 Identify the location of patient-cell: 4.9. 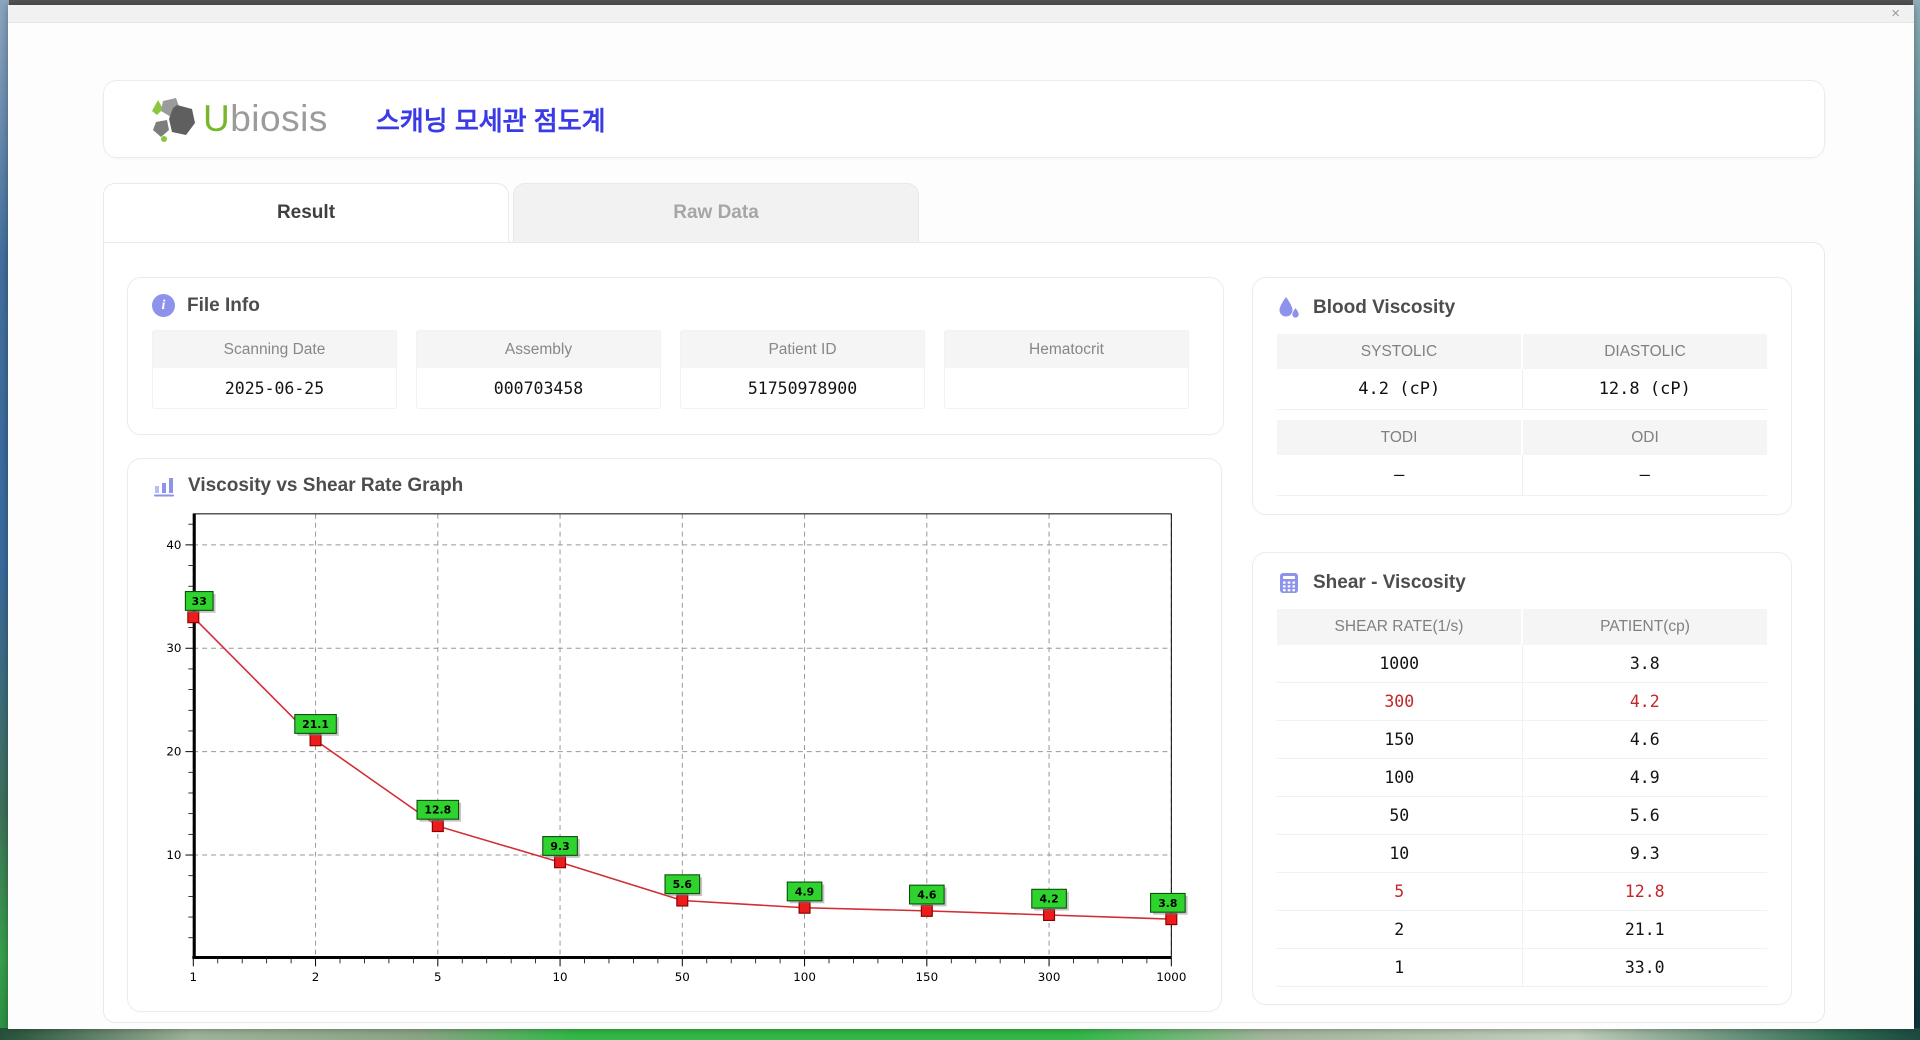
(1644, 777).